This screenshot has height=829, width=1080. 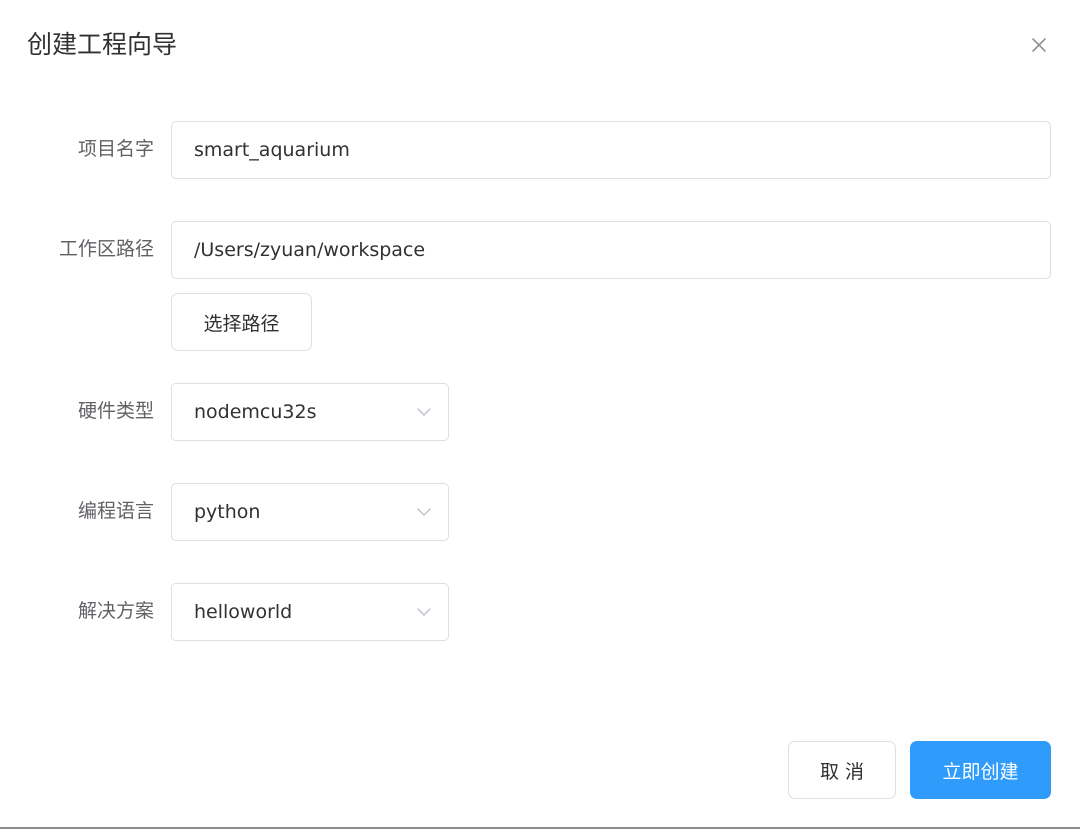 What do you see at coordinates (243, 612) in the screenshot?
I see `solution-value: helloworld` at bounding box center [243, 612].